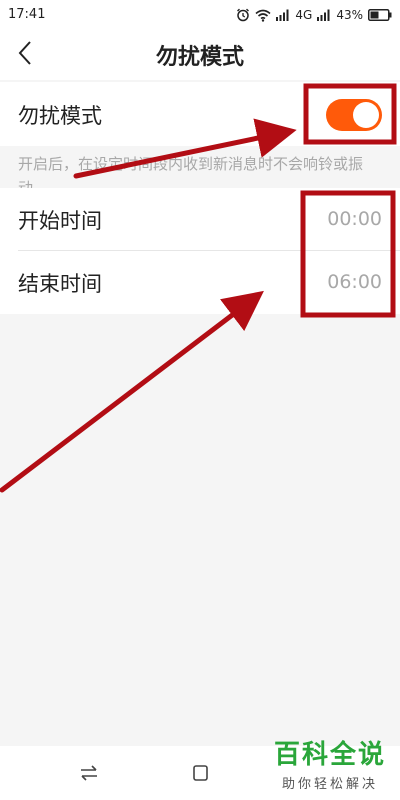  I want to click on battery-icon, so click(380, 15).